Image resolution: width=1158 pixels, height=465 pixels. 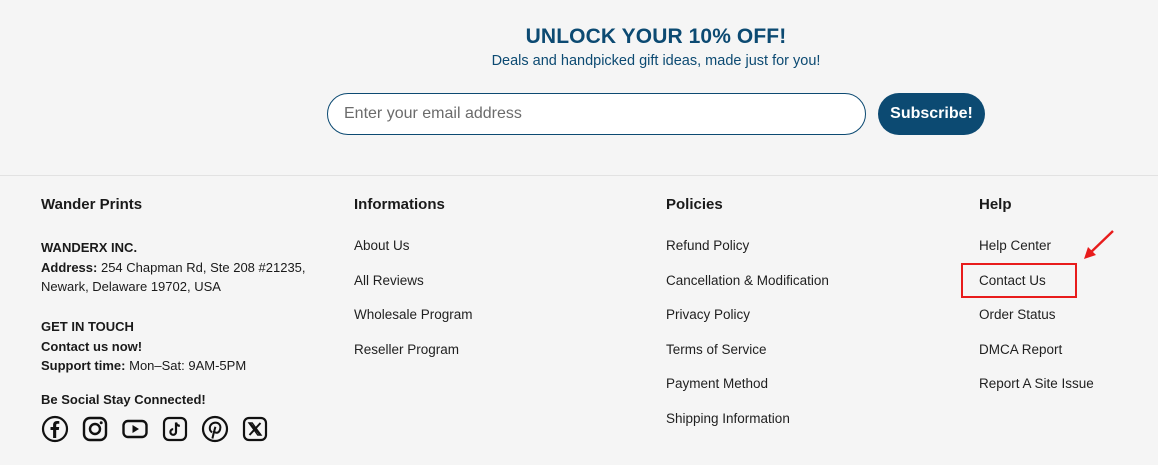 What do you see at coordinates (89, 247) in the screenshot?
I see `company-name: WANDERX INC.` at bounding box center [89, 247].